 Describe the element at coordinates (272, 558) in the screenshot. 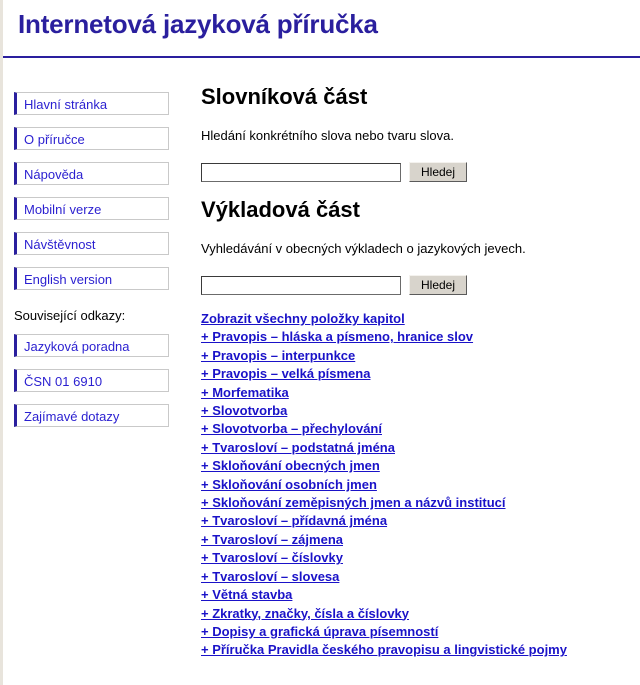

I see `chapter-link-tvaroslovi-cislovky: + Tvarosloví – číslovky` at that location.